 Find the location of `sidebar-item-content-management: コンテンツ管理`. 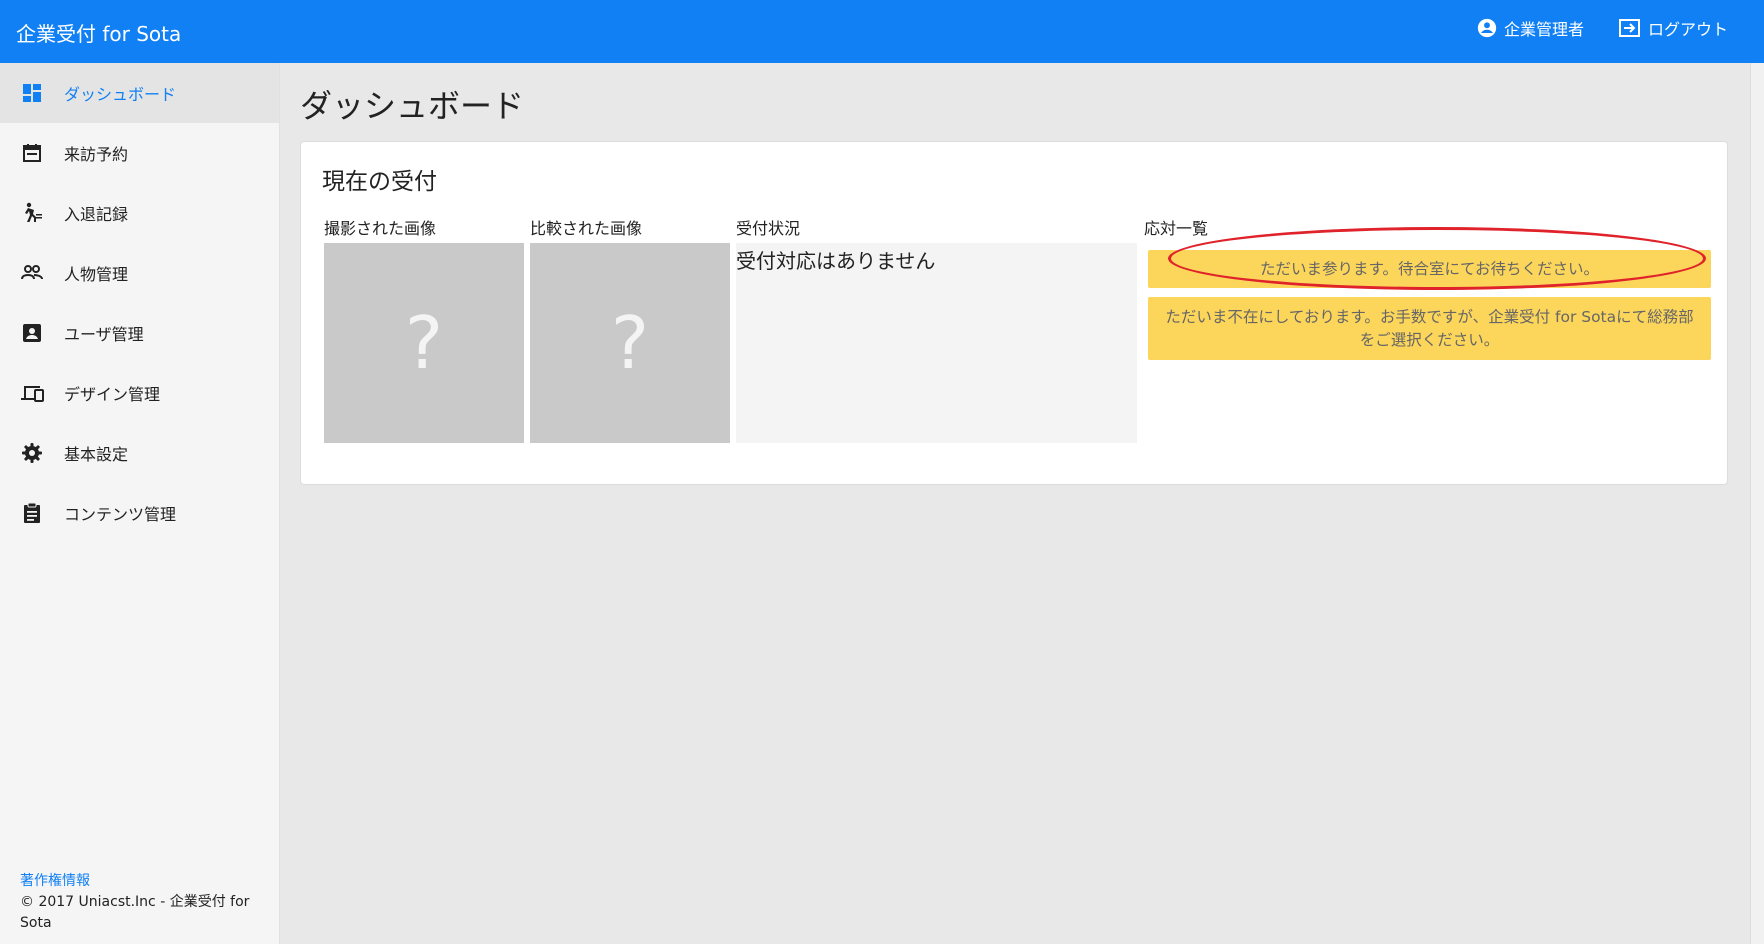

sidebar-item-content-management: コンテンツ管理 is located at coordinates (139, 513).